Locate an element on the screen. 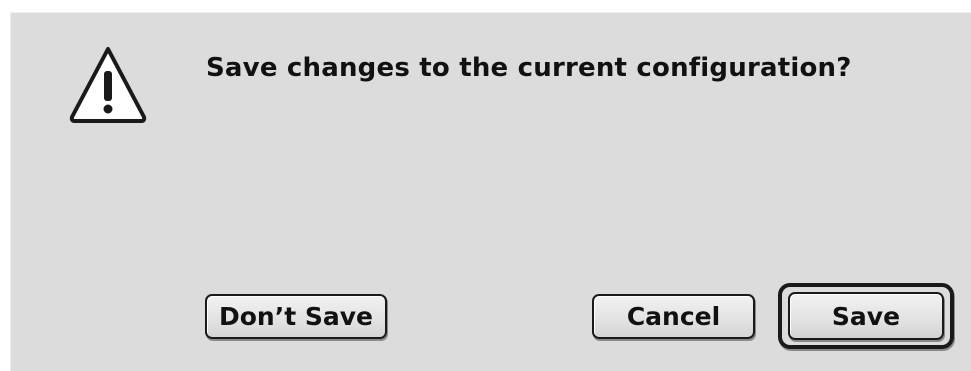  default-button-ring: Save is located at coordinates (866, 316).